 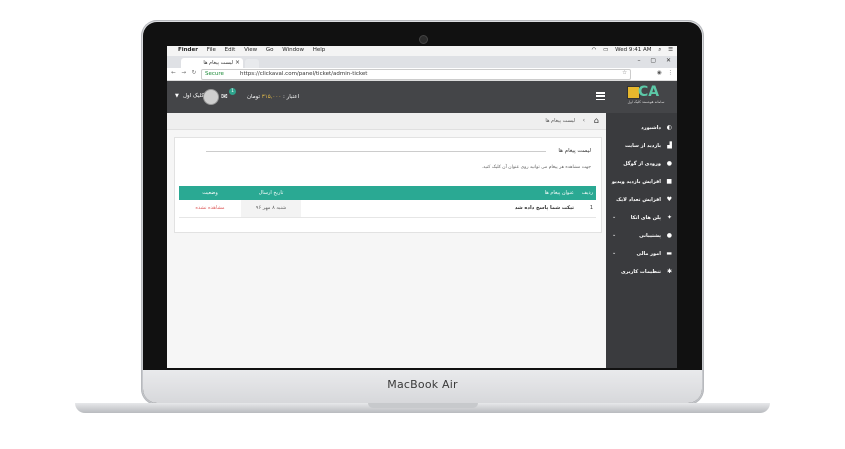 What do you see at coordinates (651, 128) in the screenshot?
I see `sidebar-item-label: داشبورد` at bounding box center [651, 128].